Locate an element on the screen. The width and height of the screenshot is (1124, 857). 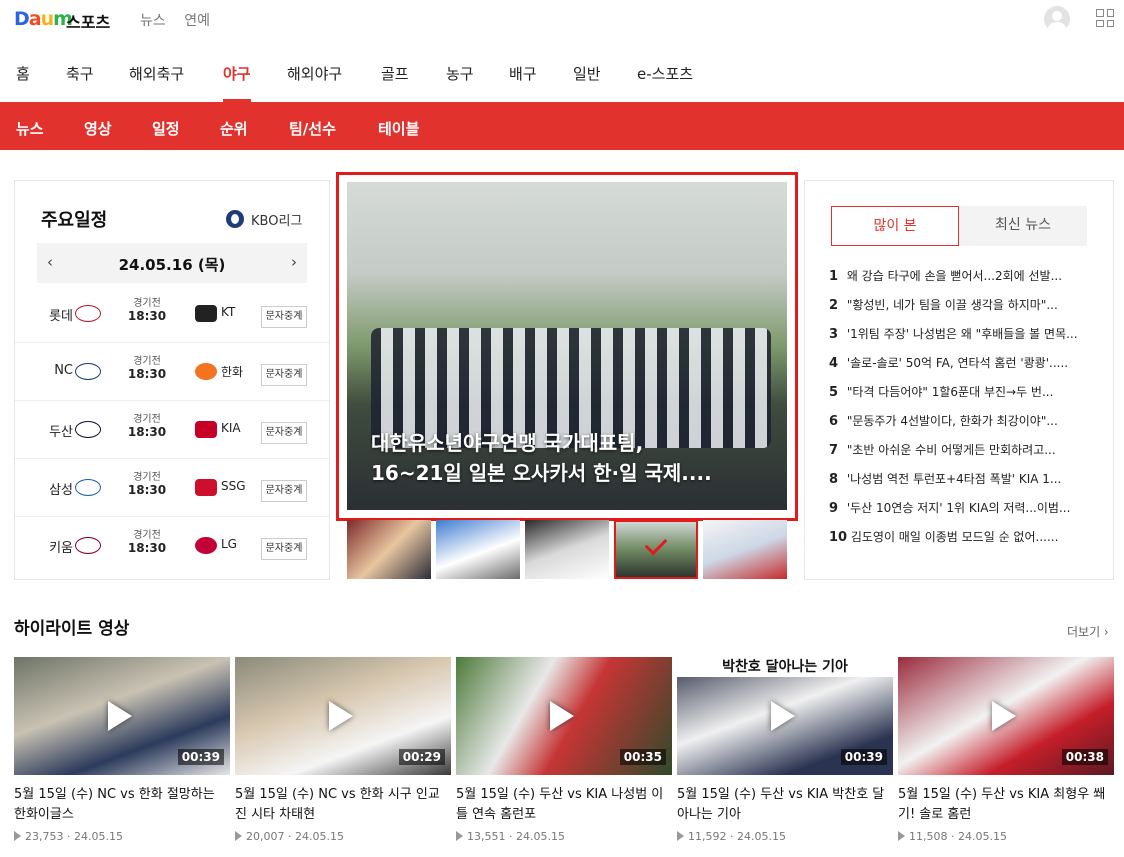
video-thumbnail: 00:29 is located at coordinates (343, 716).